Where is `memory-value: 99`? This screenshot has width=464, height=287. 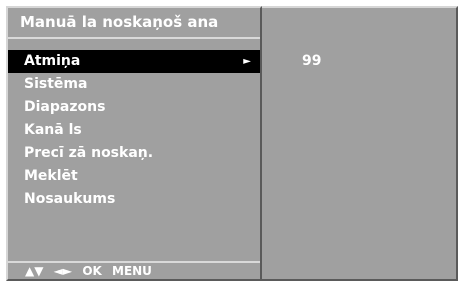
memory-value: 99 is located at coordinates (312, 61).